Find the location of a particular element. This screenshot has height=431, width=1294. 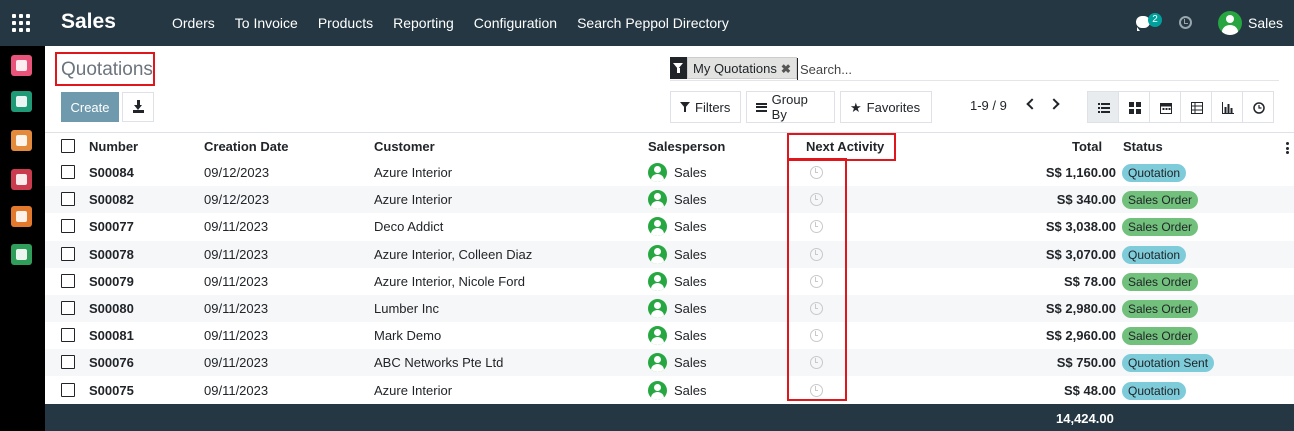

view-switcher is located at coordinates (1180, 107).